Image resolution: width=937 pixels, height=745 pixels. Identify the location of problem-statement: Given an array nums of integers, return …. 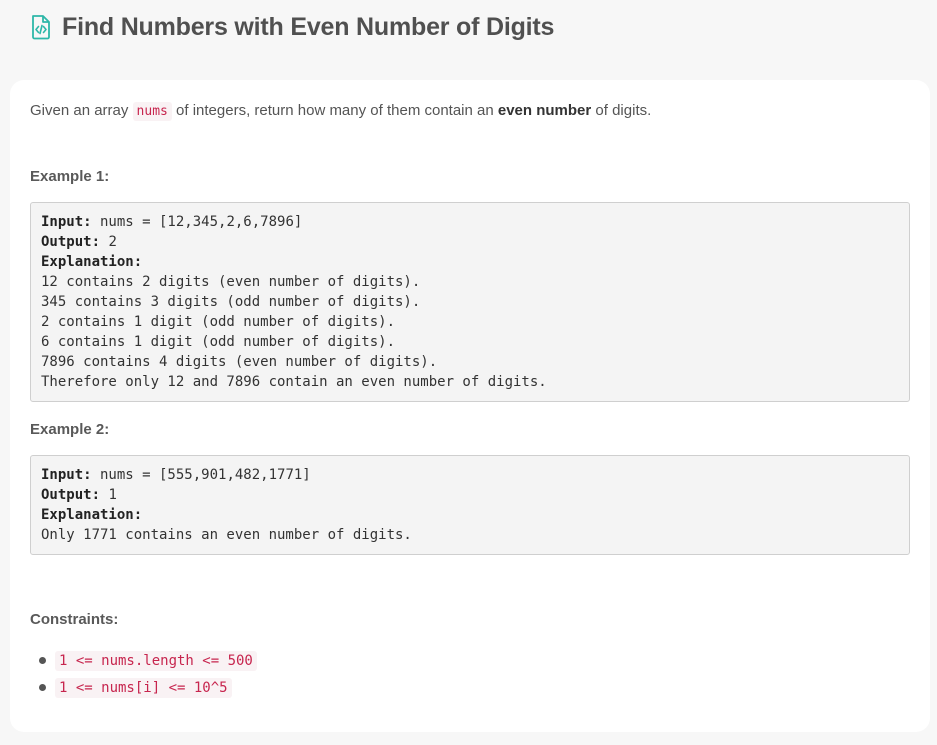
(341, 111).